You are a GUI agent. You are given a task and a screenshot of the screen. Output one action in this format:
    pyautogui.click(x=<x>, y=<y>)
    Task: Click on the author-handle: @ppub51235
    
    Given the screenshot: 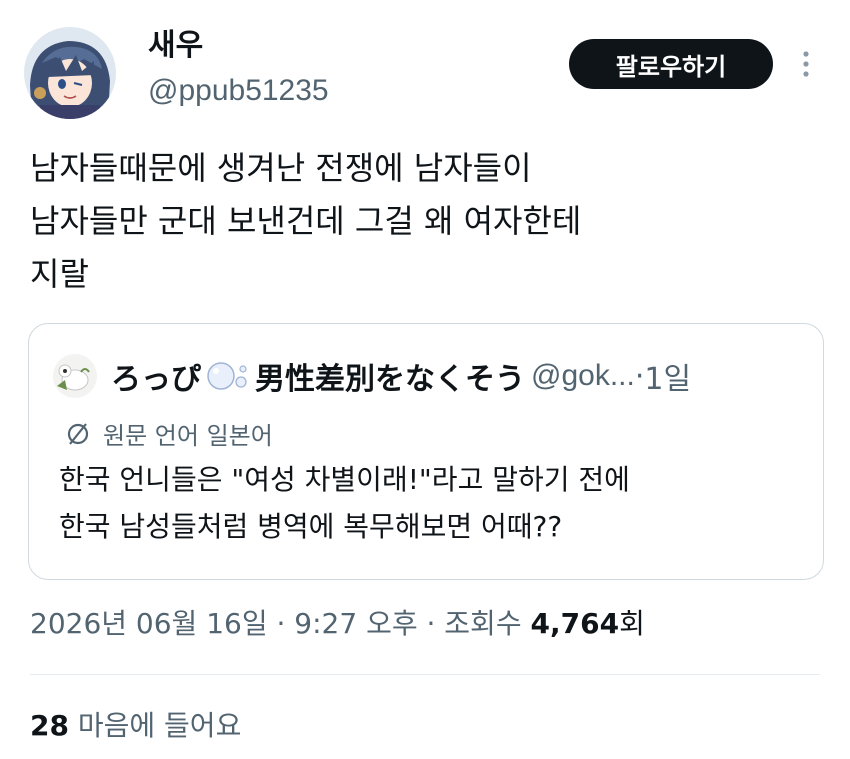 What is the action you would take?
    pyautogui.click(x=238, y=91)
    